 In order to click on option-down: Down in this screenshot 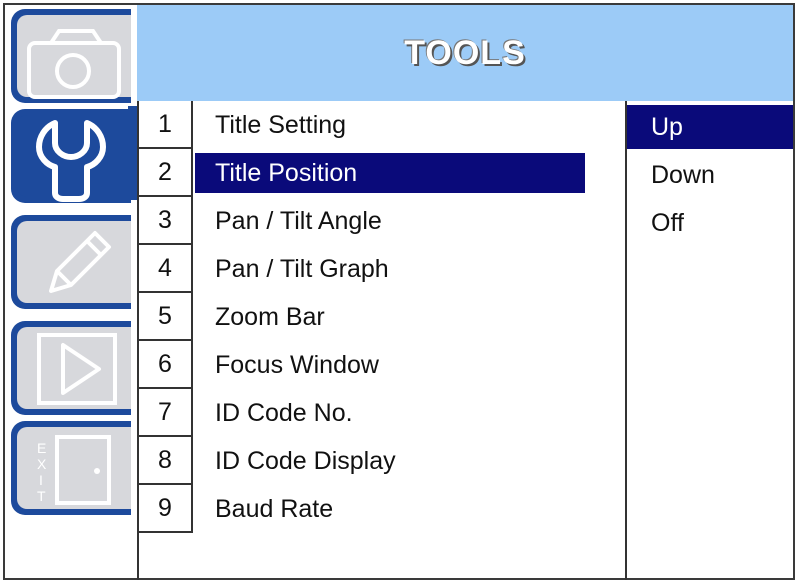, I will do `click(710, 175)`.